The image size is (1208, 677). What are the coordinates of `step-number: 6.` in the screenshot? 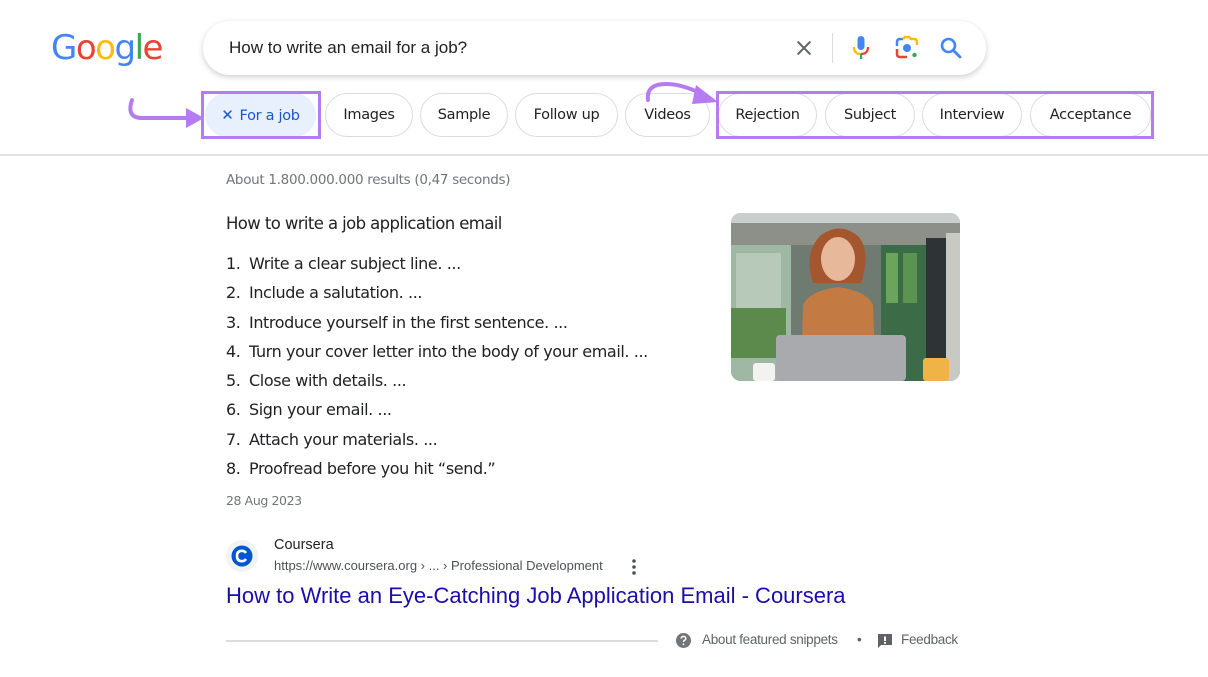 It's located at (233, 410).